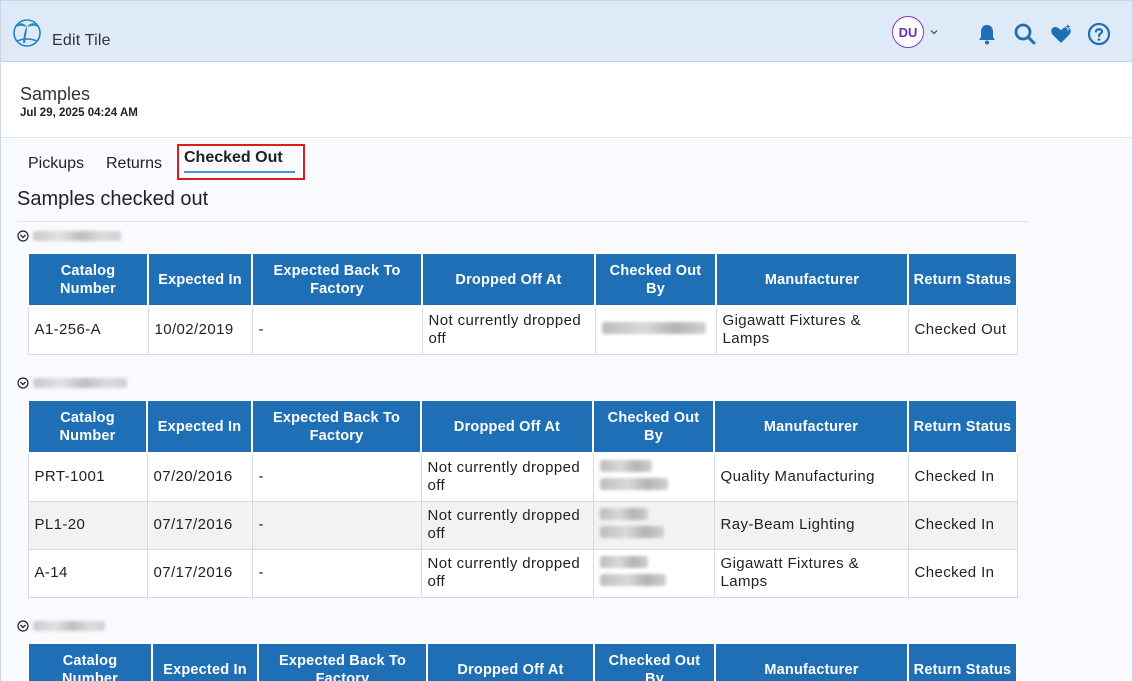 The width and height of the screenshot is (1133, 681). I want to click on section-divider, so click(522, 221).